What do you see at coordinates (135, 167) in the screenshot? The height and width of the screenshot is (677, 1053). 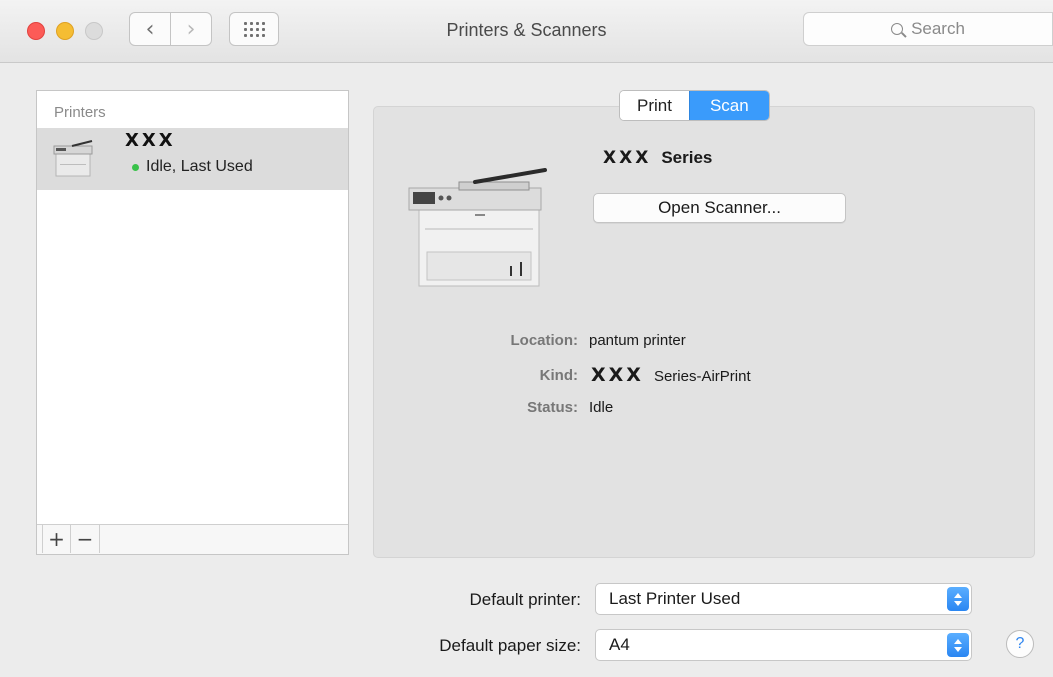 I see `status-dot-icon` at bounding box center [135, 167].